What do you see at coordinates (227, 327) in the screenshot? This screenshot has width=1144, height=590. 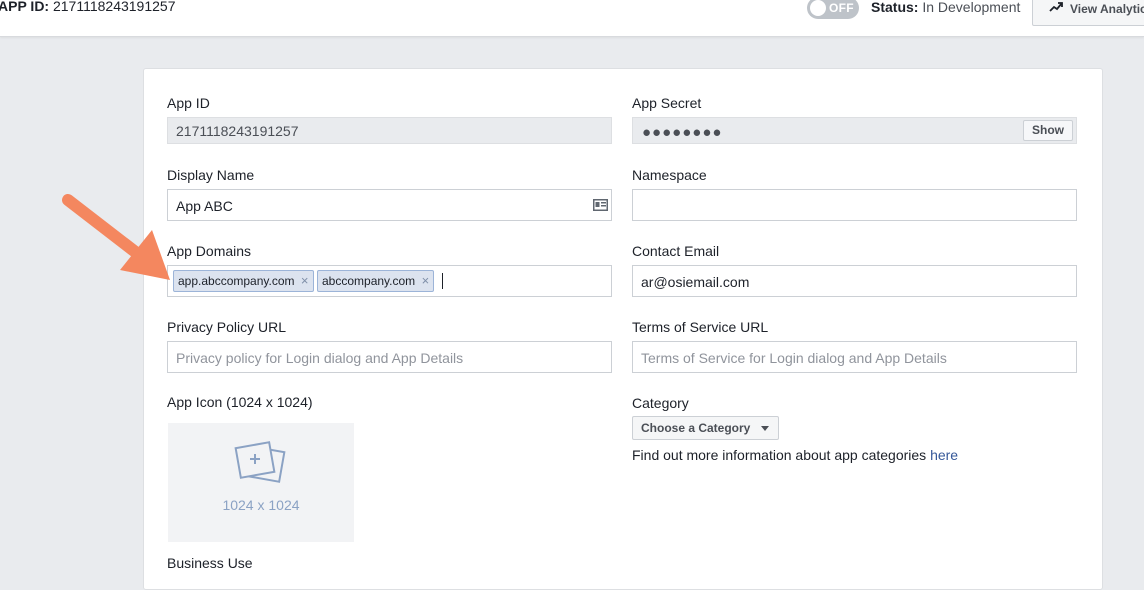 I see `privacy-url-label: Privacy Policy URL` at bounding box center [227, 327].